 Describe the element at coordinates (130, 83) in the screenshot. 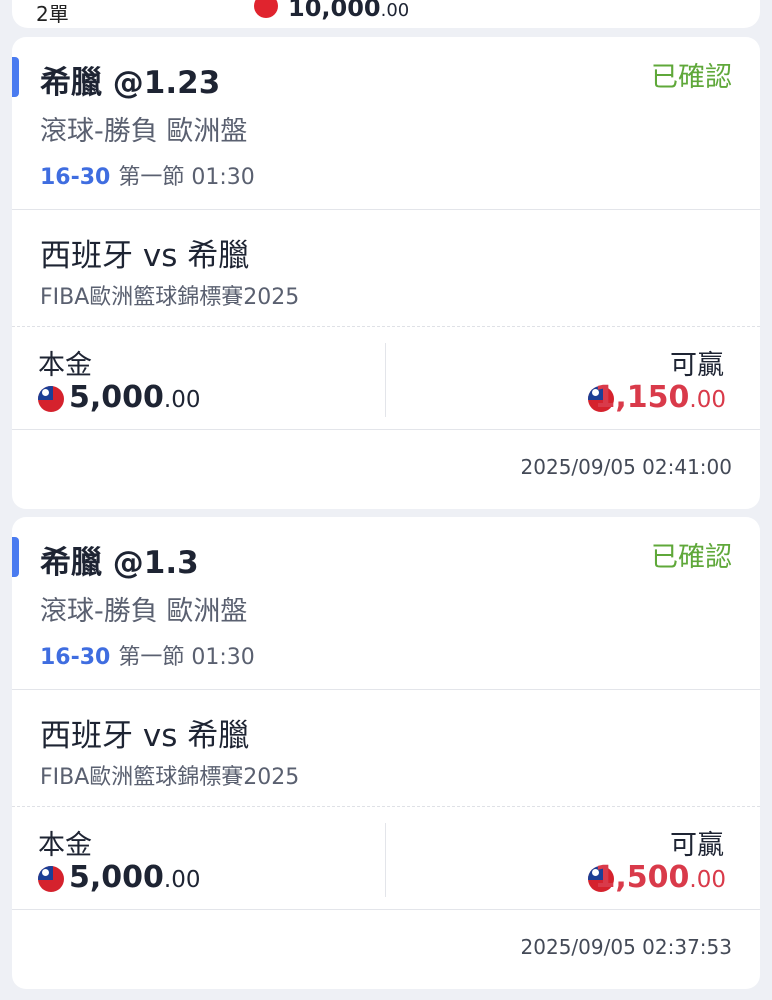

I see `bet-selection-odds: 希臘 @1.23` at that location.